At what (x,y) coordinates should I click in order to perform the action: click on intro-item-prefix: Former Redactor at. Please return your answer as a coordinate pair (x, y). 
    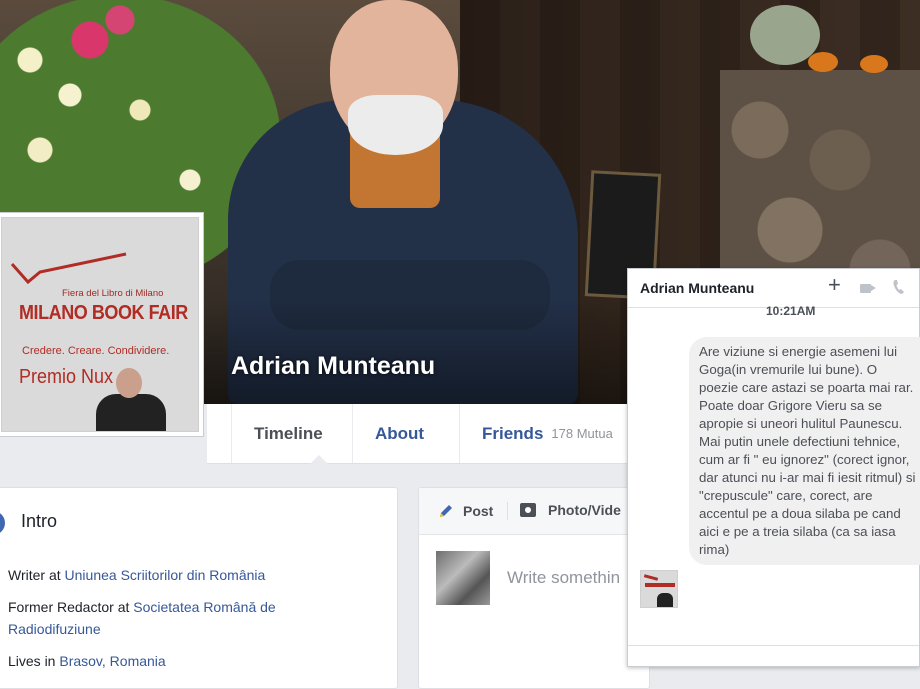
    Looking at the image, I should click on (71, 607).